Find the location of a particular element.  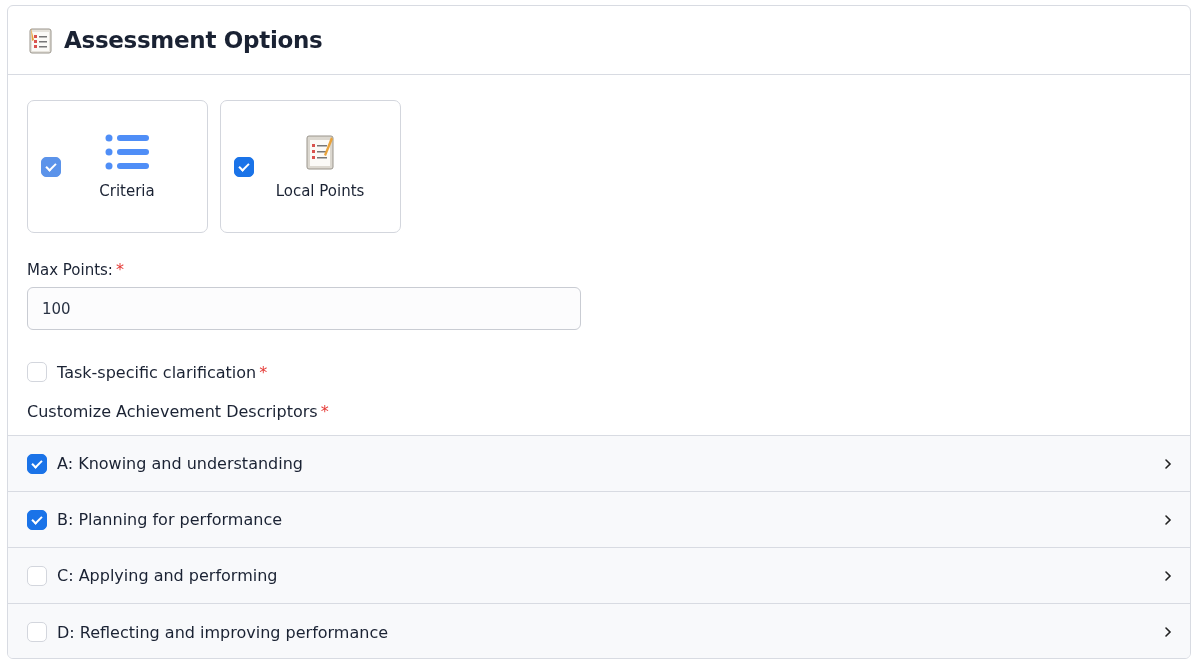

descriptor-label: A: Knowing and understanding is located at coordinates (180, 463).